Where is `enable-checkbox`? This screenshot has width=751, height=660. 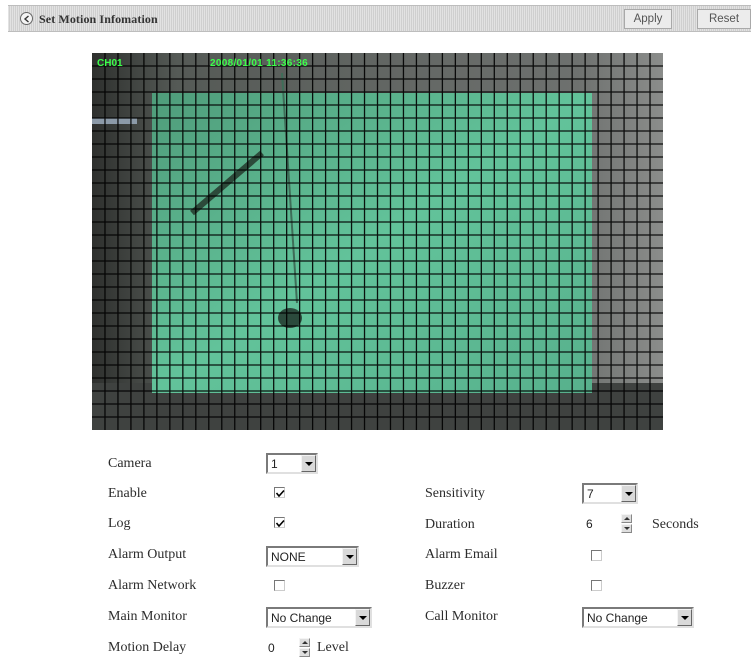
enable-checkbox is located at coordinates (279, 492).